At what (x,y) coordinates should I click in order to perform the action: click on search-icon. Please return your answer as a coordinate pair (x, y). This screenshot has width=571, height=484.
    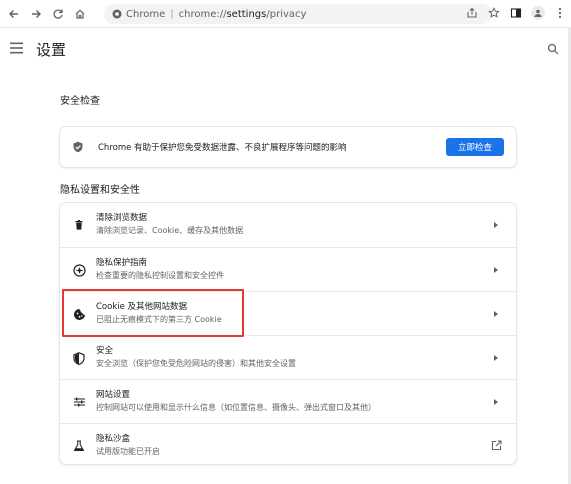
    Looking at the image, I should click on (553, 49).